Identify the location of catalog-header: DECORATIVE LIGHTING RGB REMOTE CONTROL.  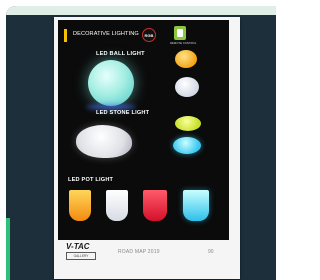
(143, 37).